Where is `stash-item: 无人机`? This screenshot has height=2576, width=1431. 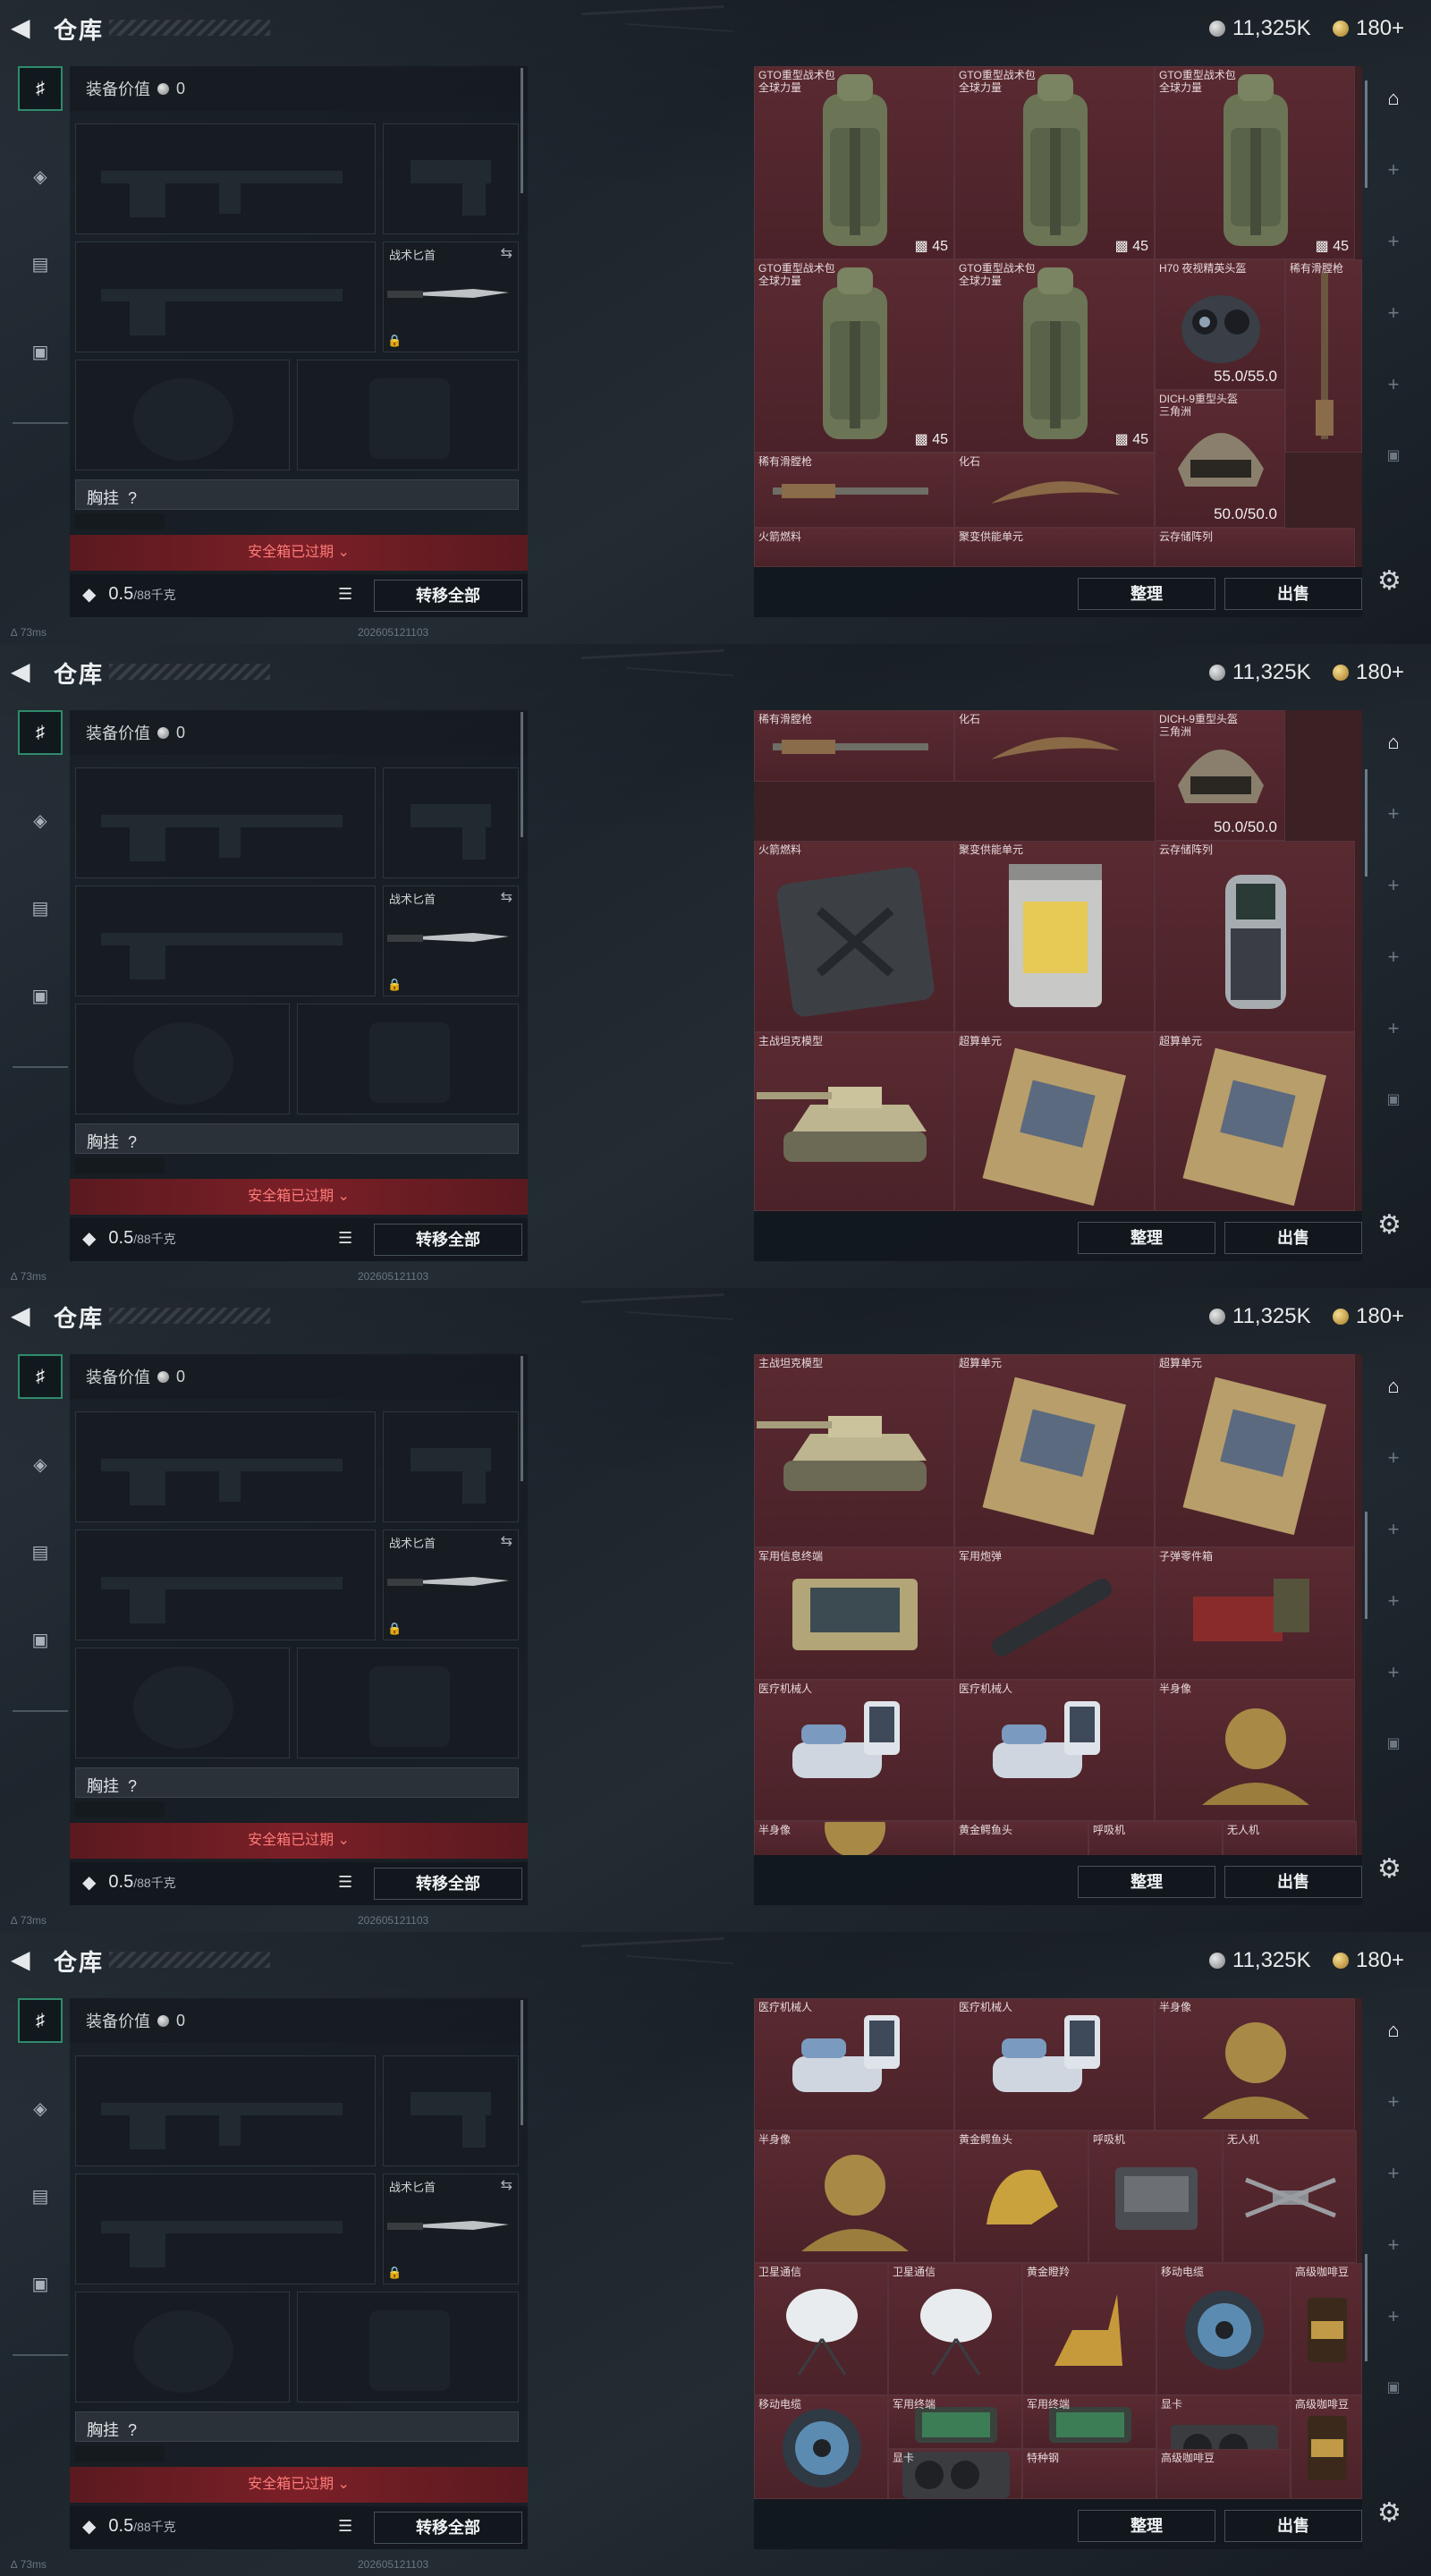 stash-item: 无人机 is located at coordinates (1290, 1838).